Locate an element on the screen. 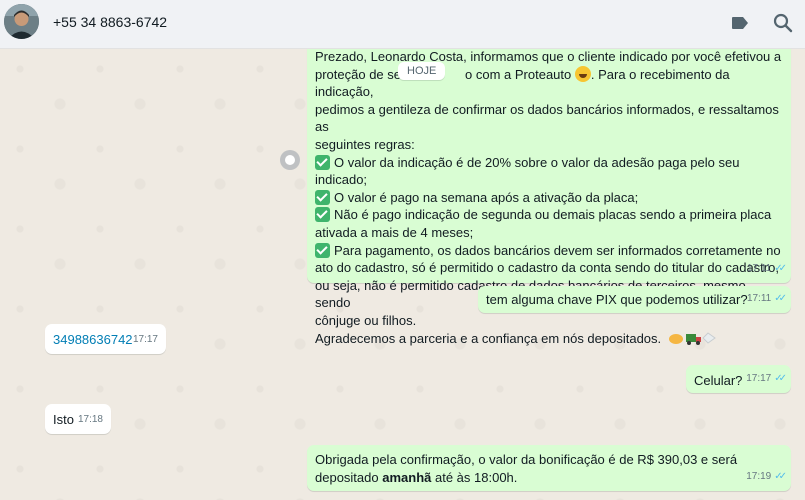 This screenshot has height=500, width=805. grin-emoji-icon is located at coordinates (582, 73).